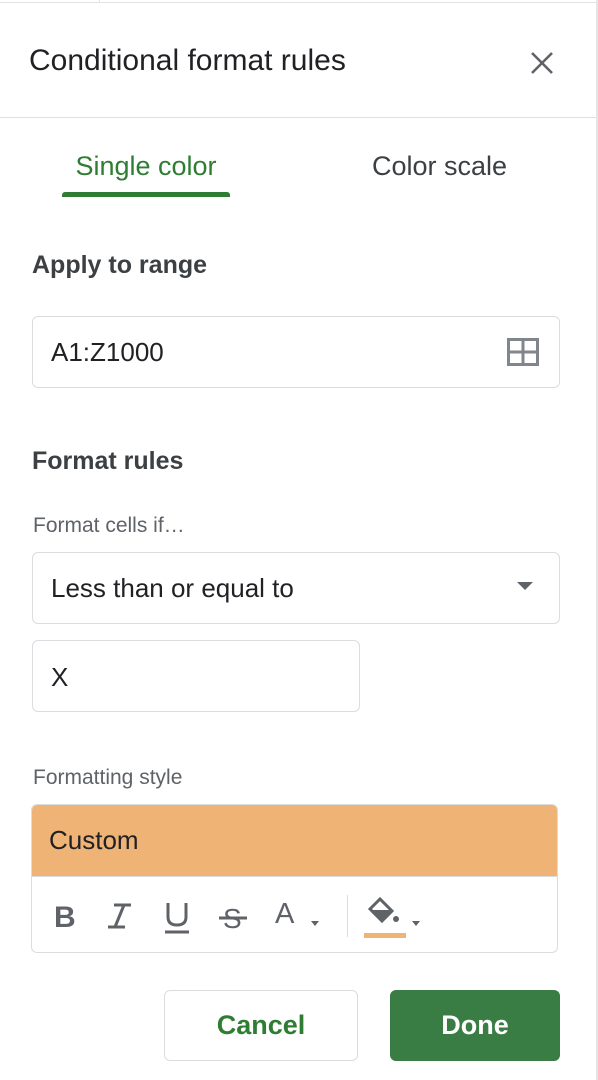 The width and height of the screenshot is (598, 1080). What do you see at coordinates (395, 916) in the screenshot?
I see `fill-color-icon` at bounding box center [395, 916].